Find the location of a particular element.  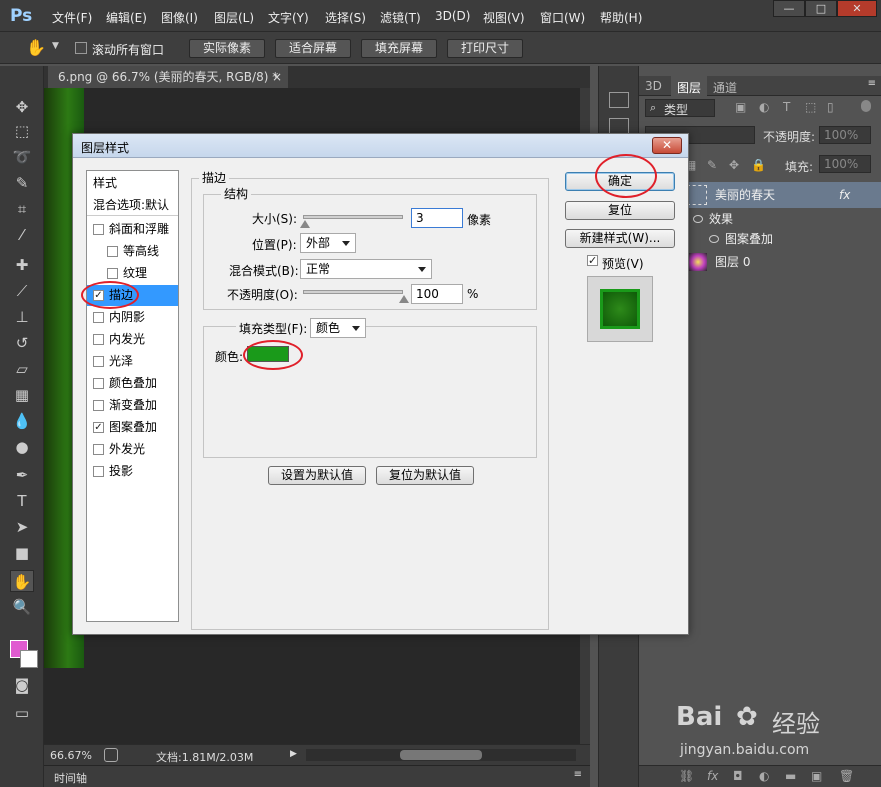

dodge-tool-icon: ● is located at coordinates (22, 447).